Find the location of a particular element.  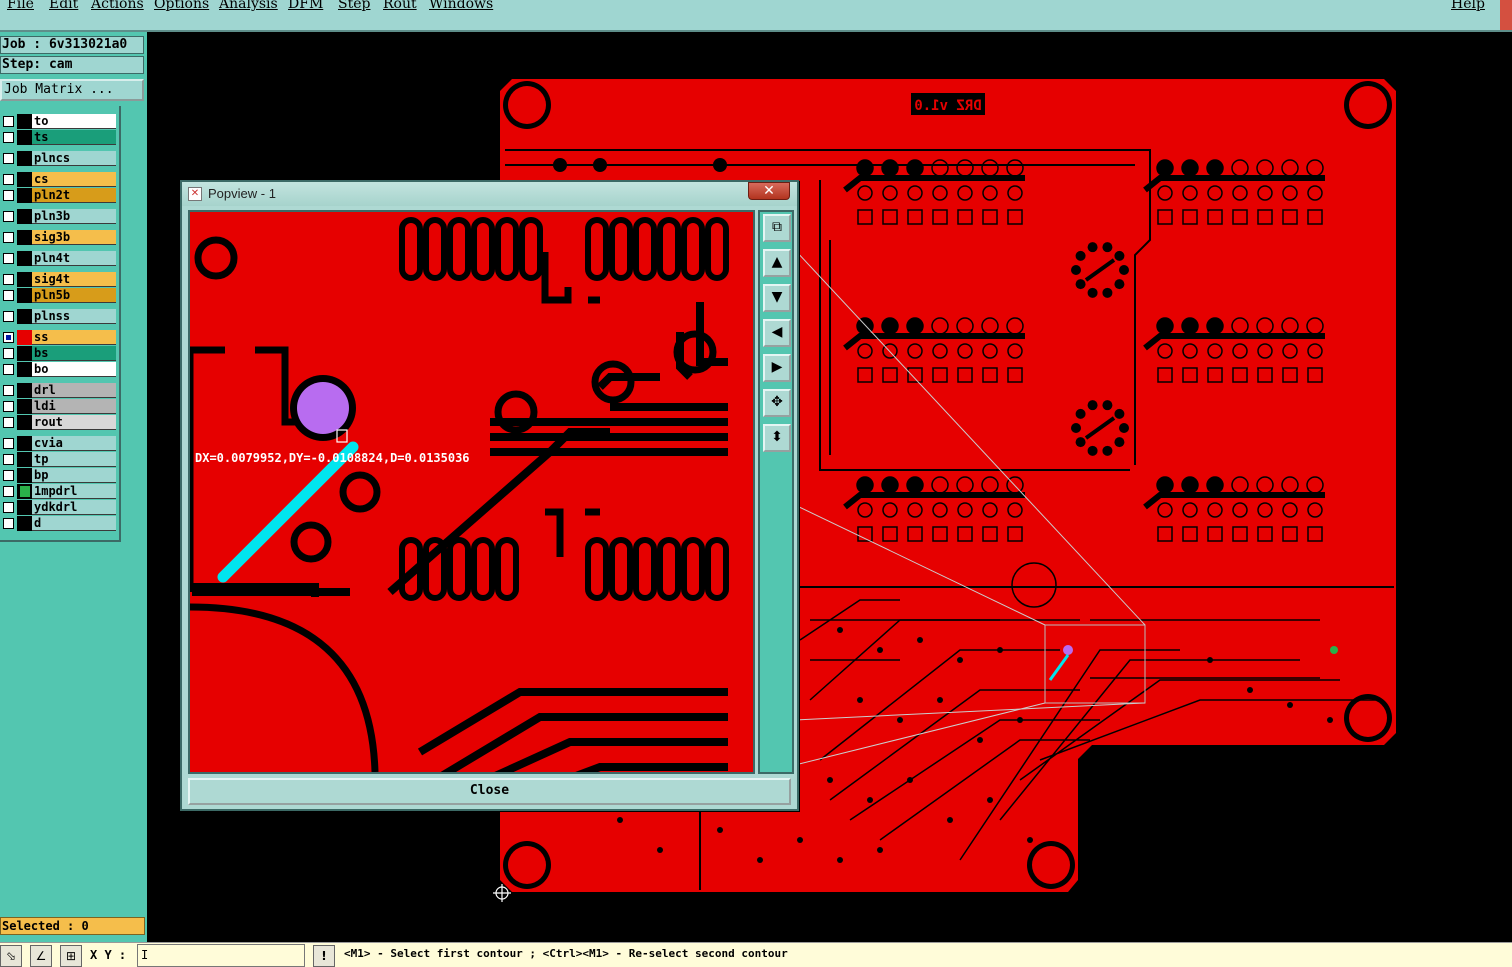

layer-row-rout: rout is located at coordinates (59, 422).